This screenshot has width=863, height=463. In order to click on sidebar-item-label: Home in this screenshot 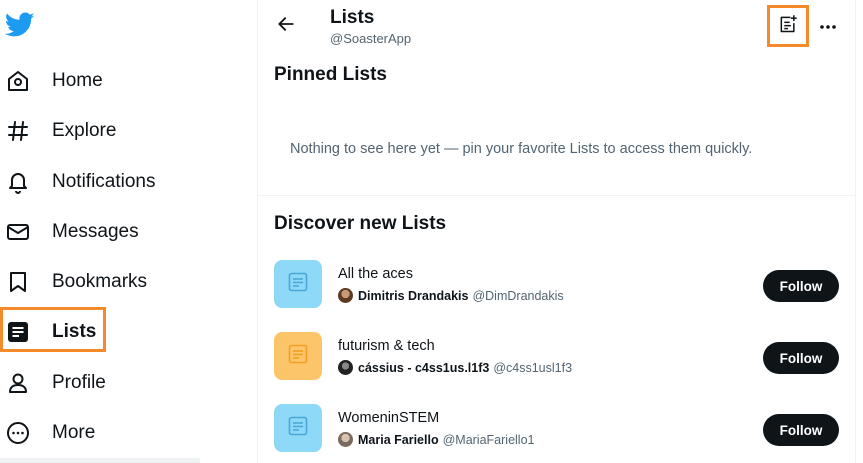, I will do `click(77, 80)`.